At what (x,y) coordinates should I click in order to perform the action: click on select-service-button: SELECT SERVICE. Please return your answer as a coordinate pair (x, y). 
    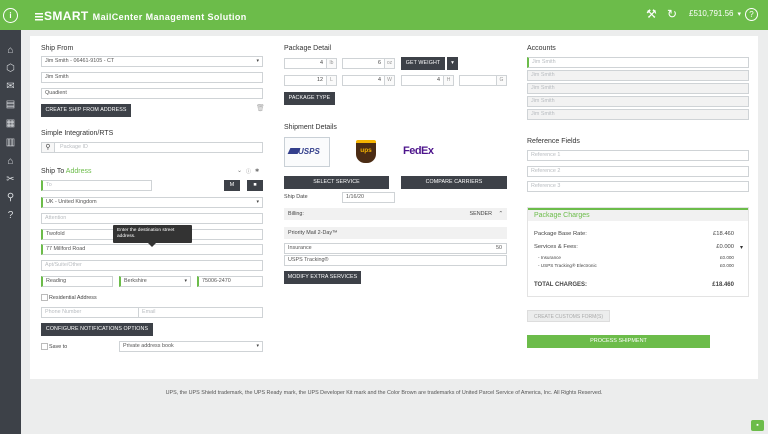
    Looking at the image, I should click on (336, 182).